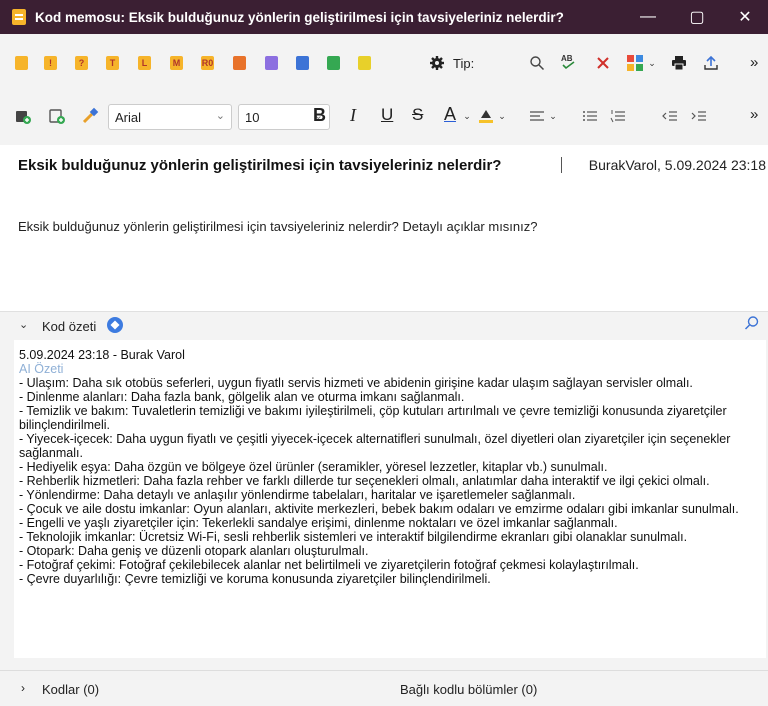 This screenshot has height=706, width=768. I want to click on underline-button: U, so click(387, 115).